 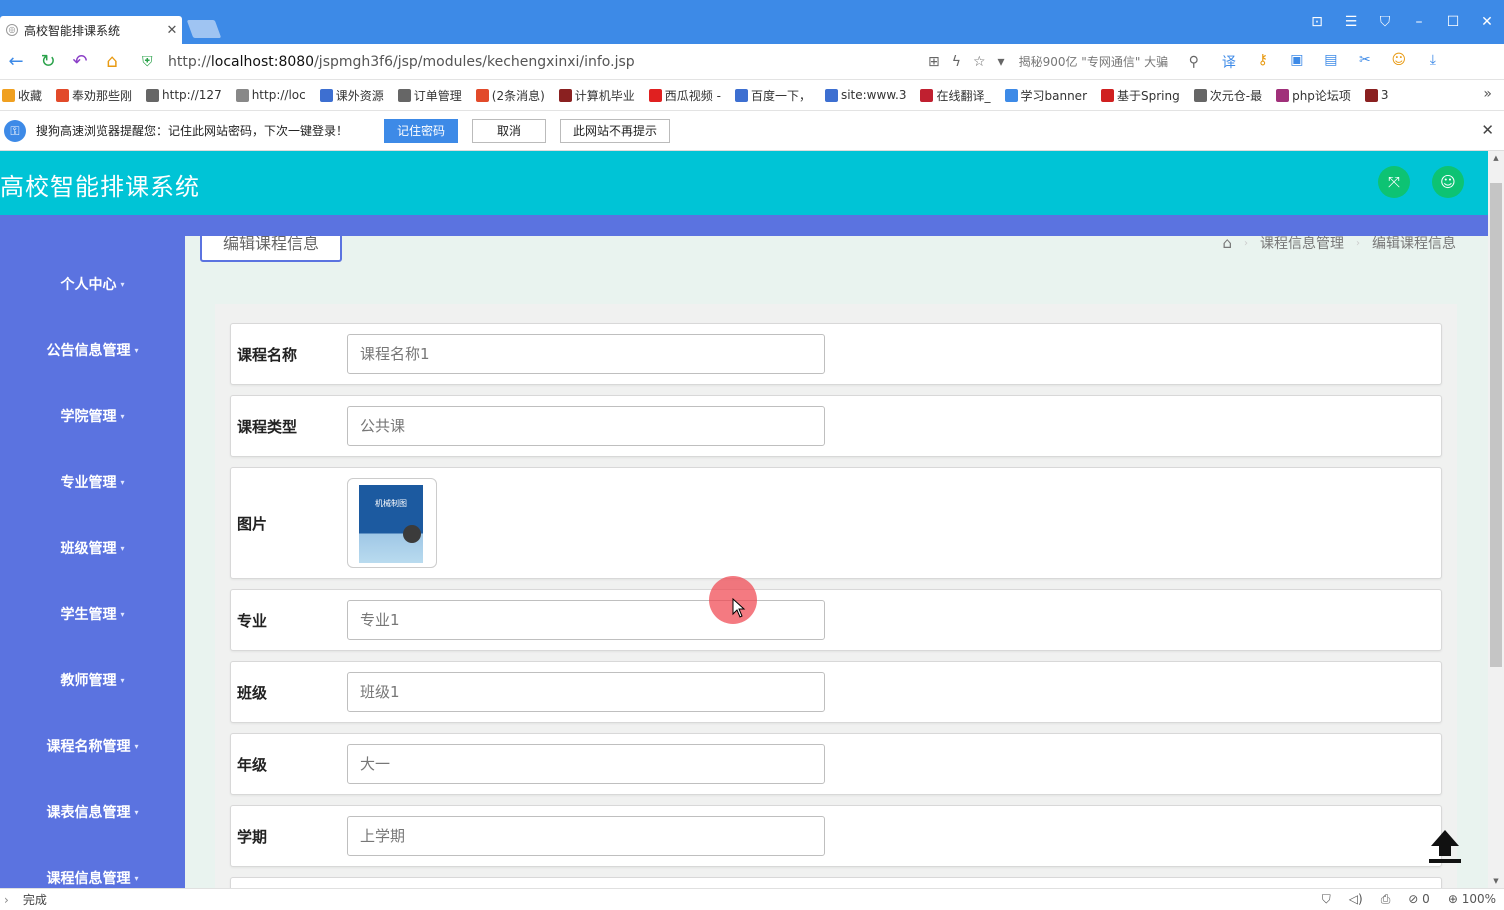 I want to click on download-icon: ⤓, so click(x=1433, y=62).